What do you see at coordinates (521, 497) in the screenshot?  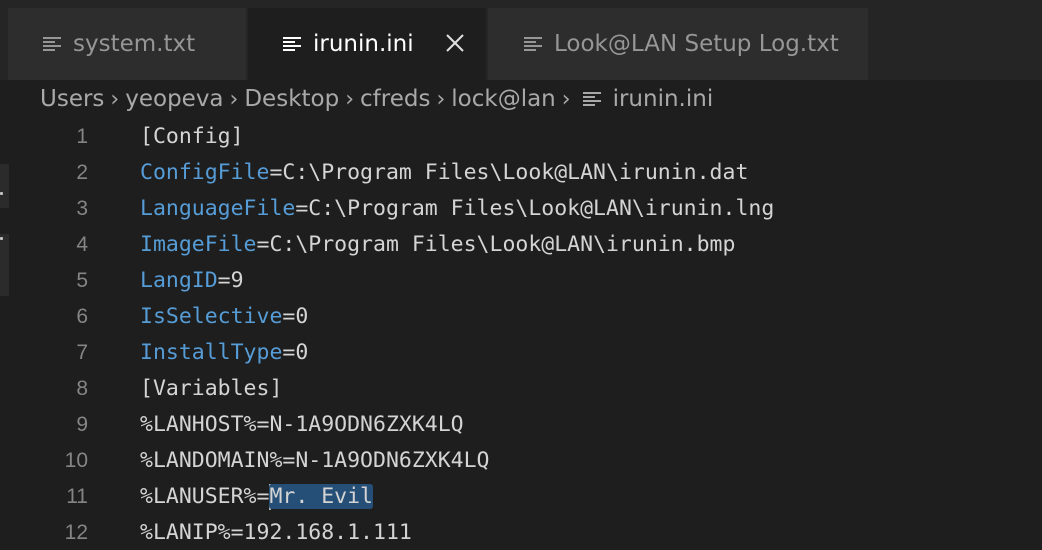 I see `code-line: 11 %LANUSER%=Mr. Evil` at bounding box center [521, 497].